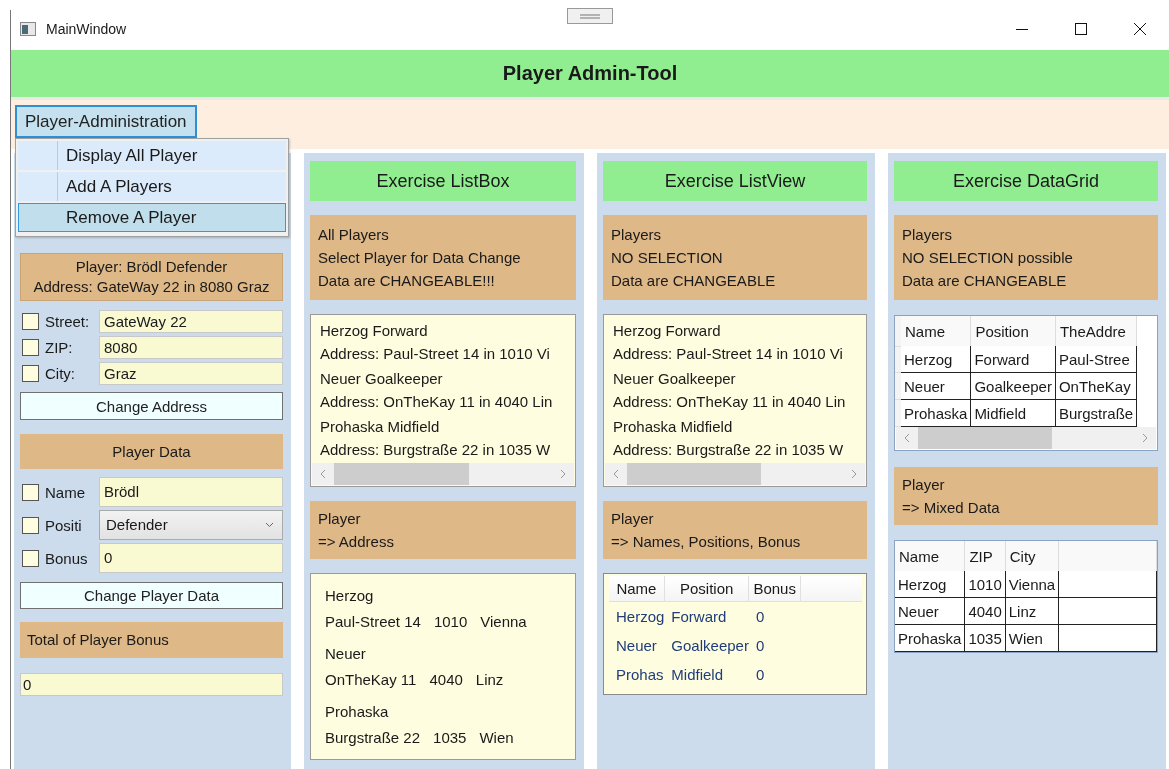  What do you see at coordinates (951, 508) in the screenshot?
I see `info-text: => Mixed Data` at bounding box center [951, 508].